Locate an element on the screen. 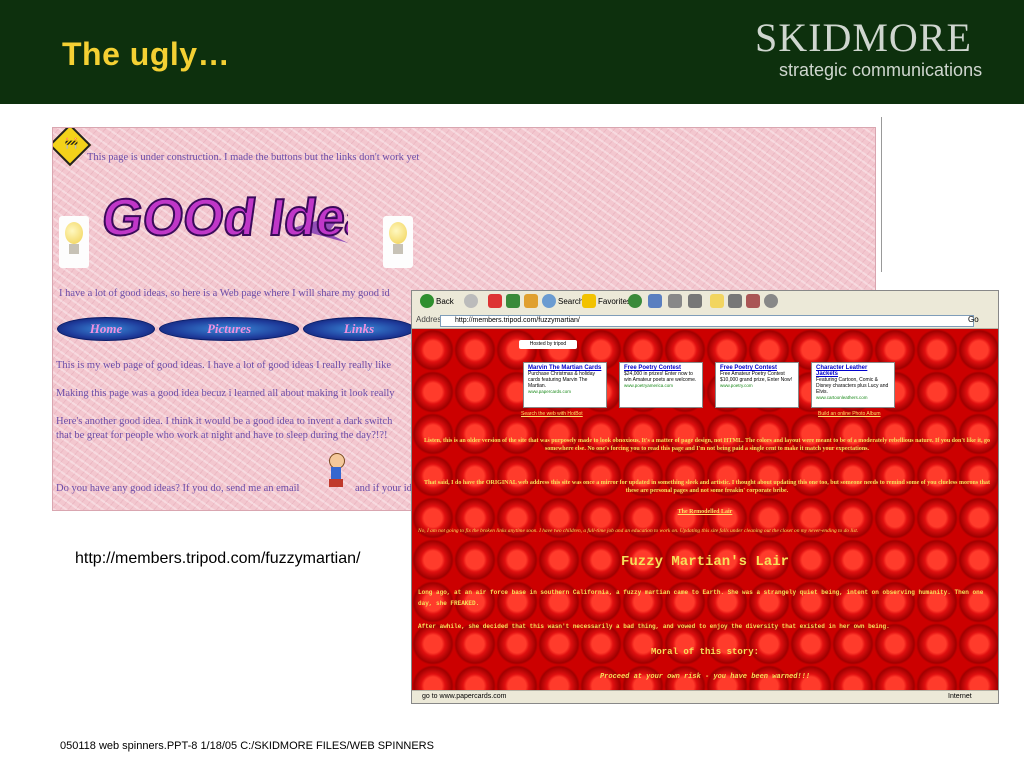 The height and width of the screenshot is (768, 1024). address-input: http://members.tripod.com/fuzzymartian/ is located at coordinates (707, 321).